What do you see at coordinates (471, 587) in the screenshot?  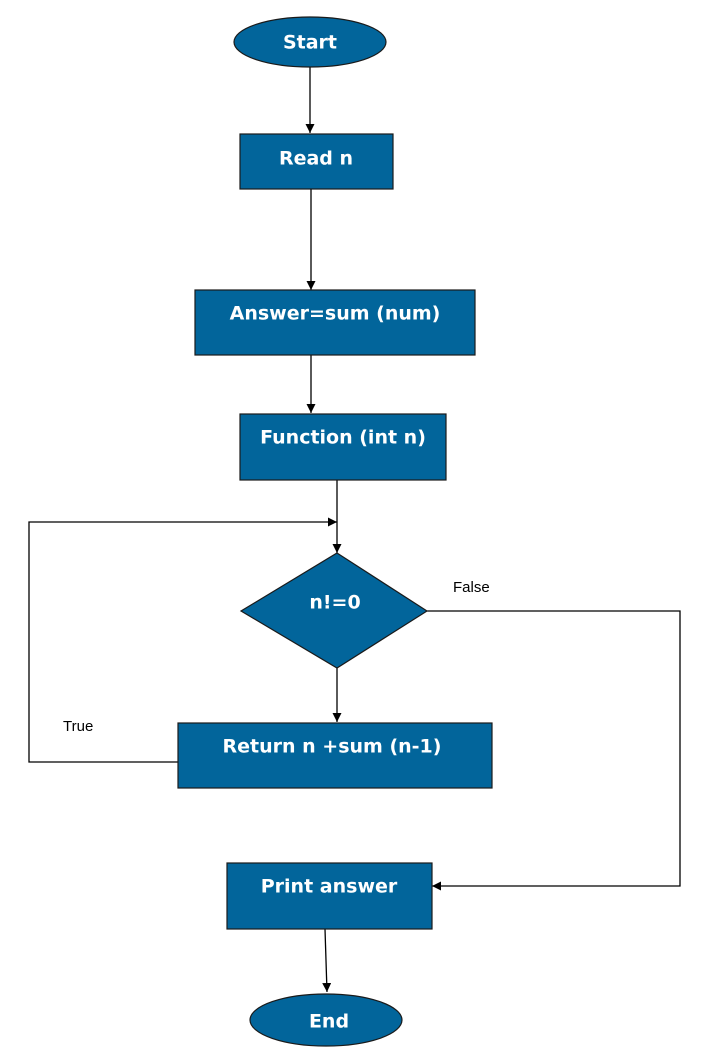 I see `edge-label-false: False` at bounding box center [471, 587].